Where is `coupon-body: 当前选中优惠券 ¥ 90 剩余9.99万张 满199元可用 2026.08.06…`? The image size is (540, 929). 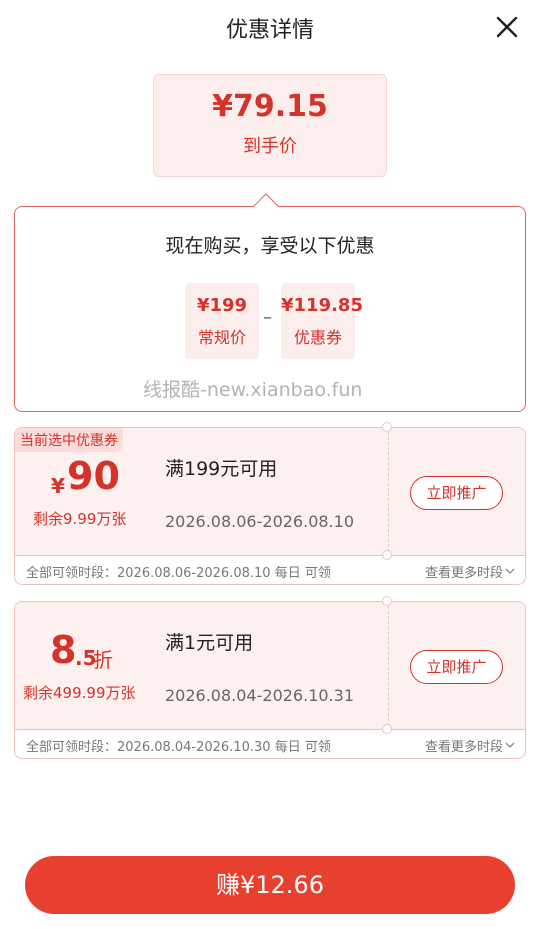 coupon-body: 当前选中优惠券 ¥ 90 剩余9.99万张 满199元可用 2026.08.06… is located at coordinates (270, 492).